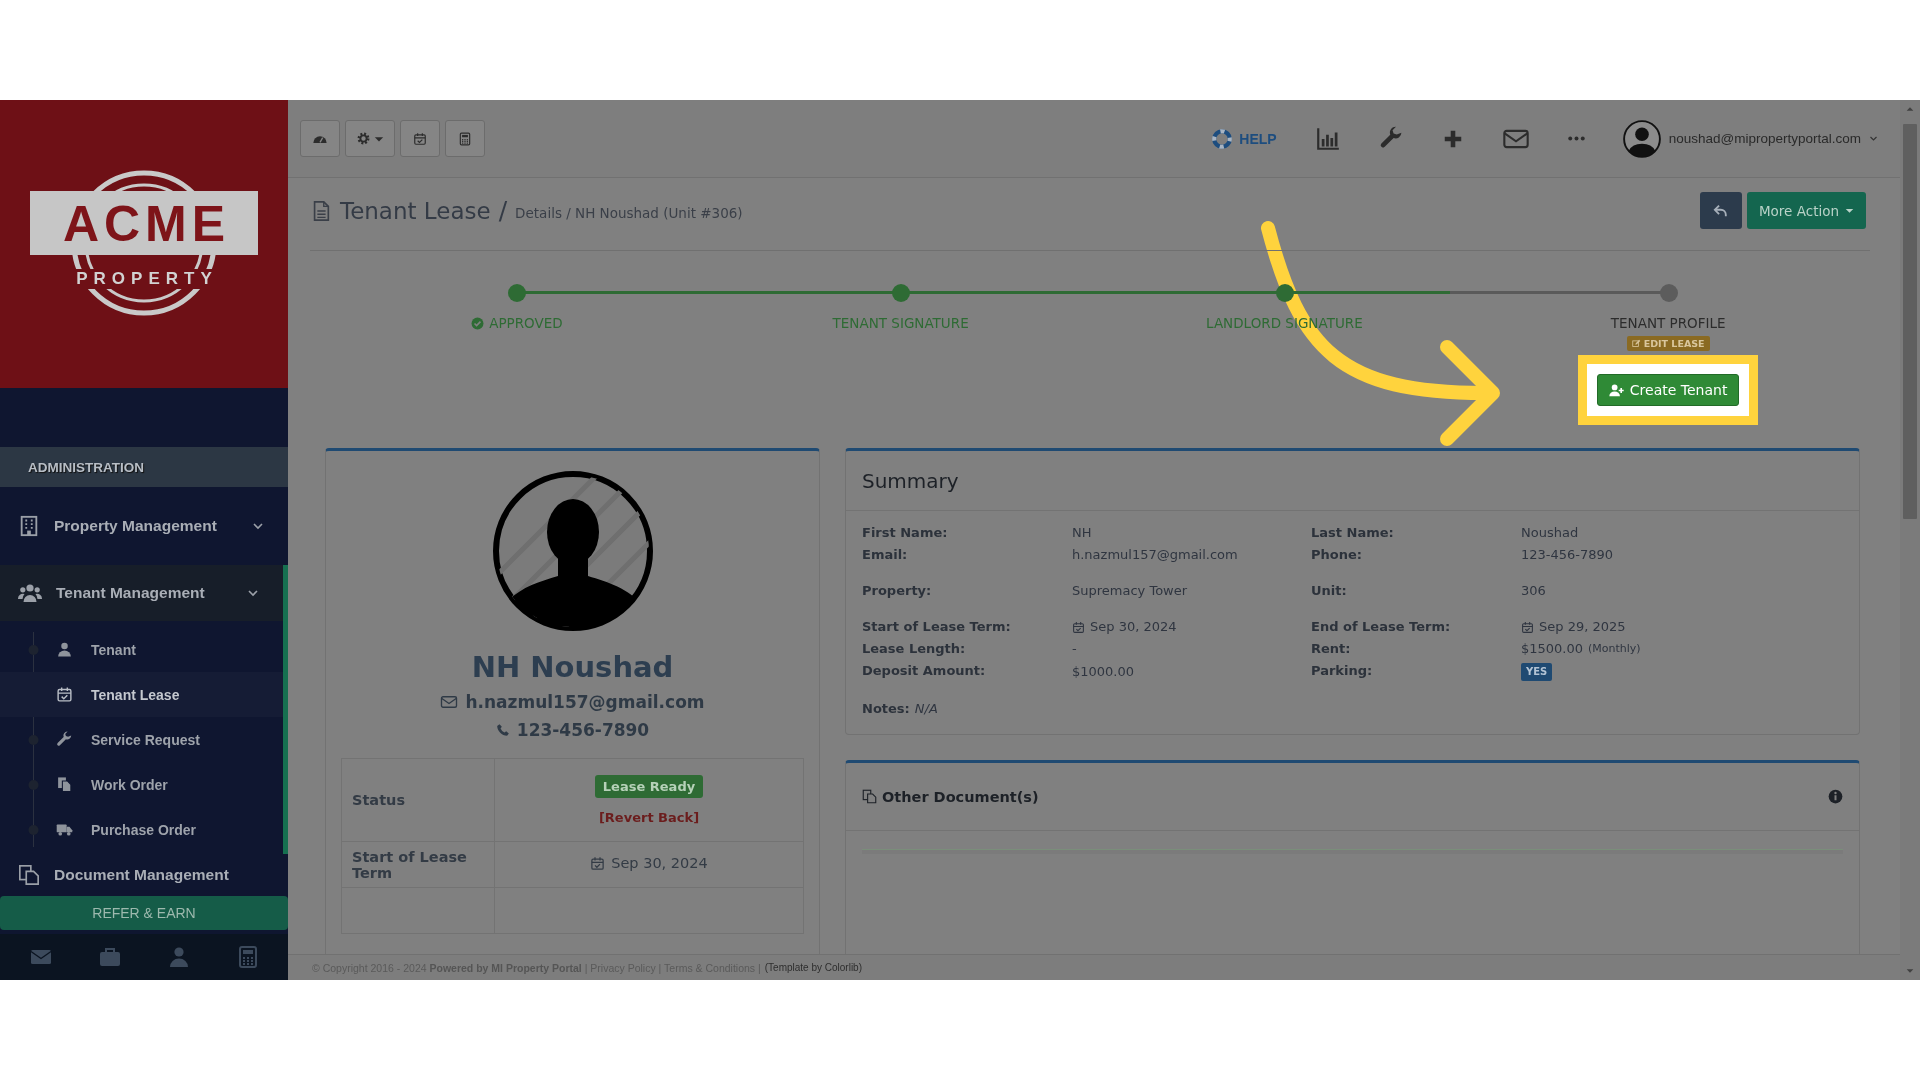  Describe the element at coordinates (144, 913) in the screenshot. I see `refer-button: REFER & EARN` at that location.